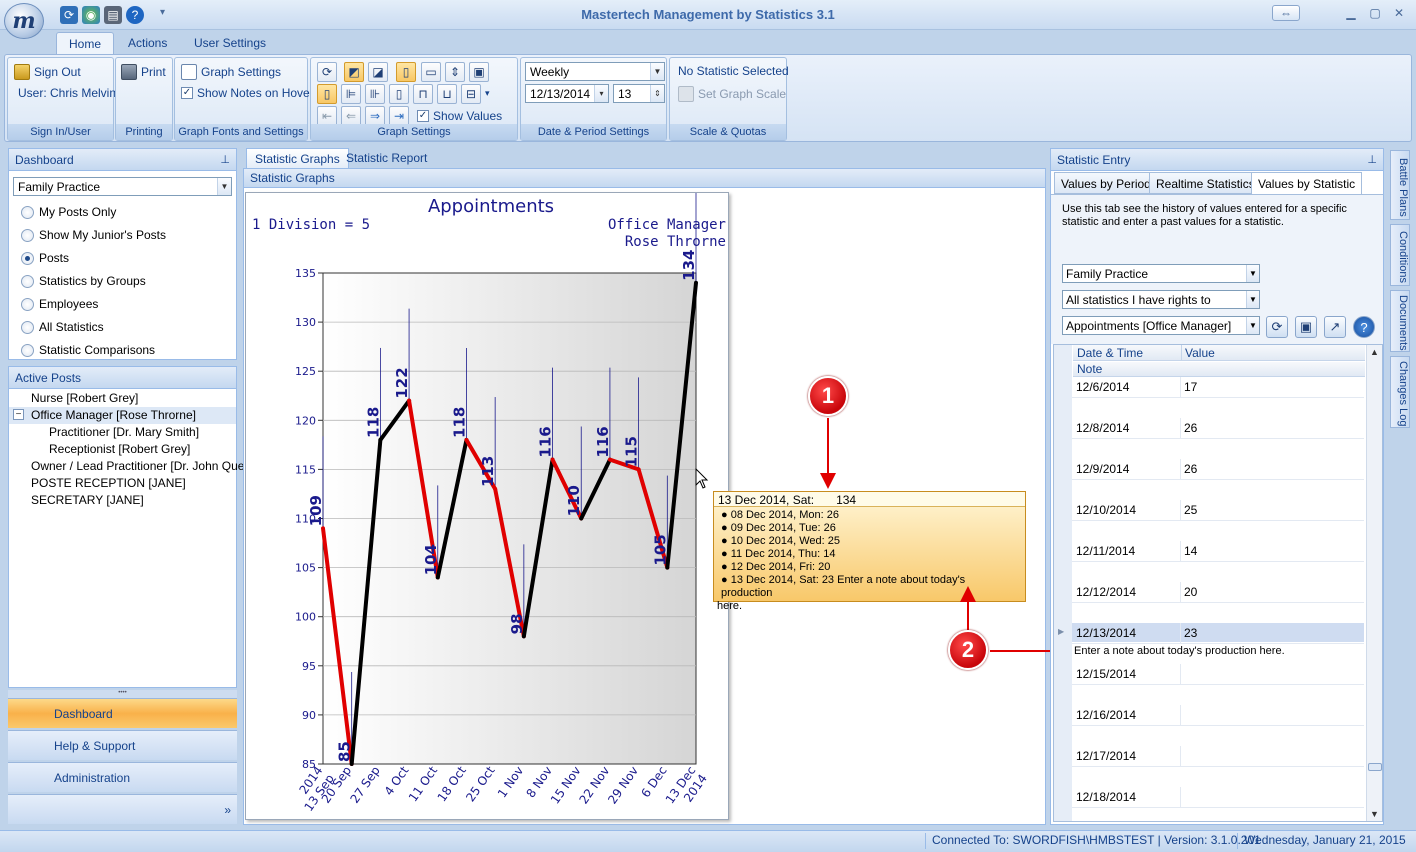  Describe the element at coordinates (1161, 273) in the screenshot. I see `stat-org-select: Family Practice ▼` at that location.